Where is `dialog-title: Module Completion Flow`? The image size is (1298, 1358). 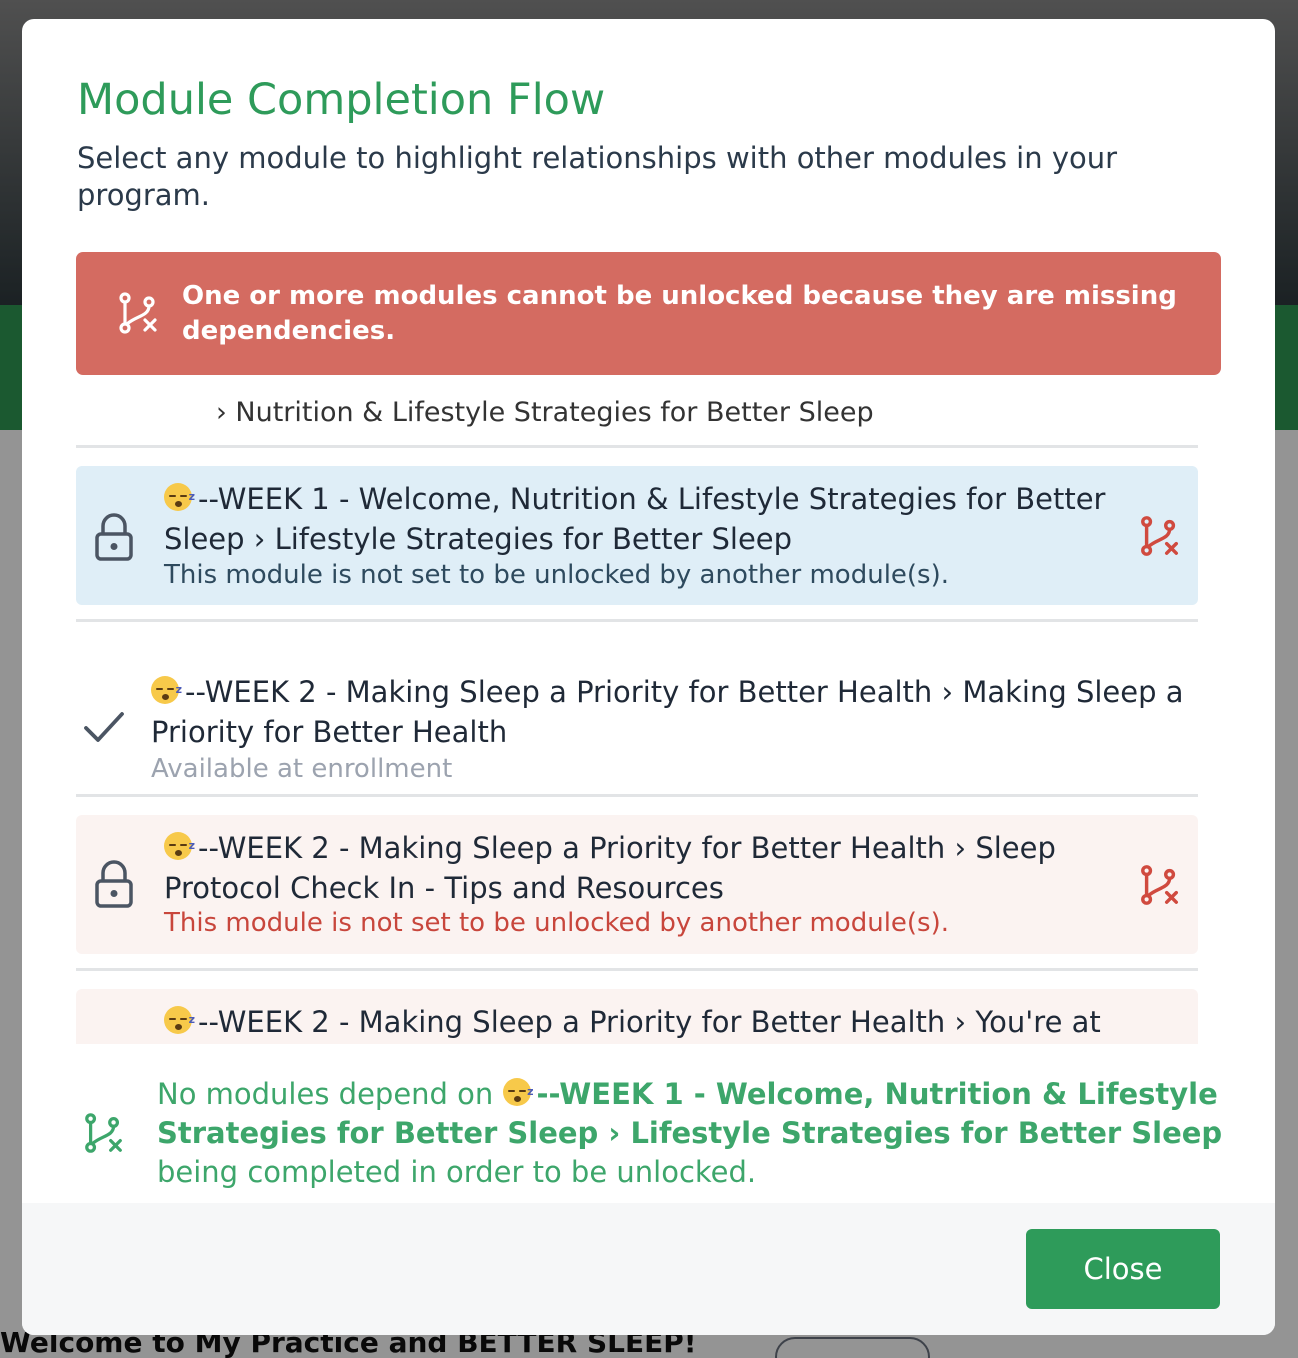
dialog-title: Module Completion Flow is located at coordinates (341, 100).